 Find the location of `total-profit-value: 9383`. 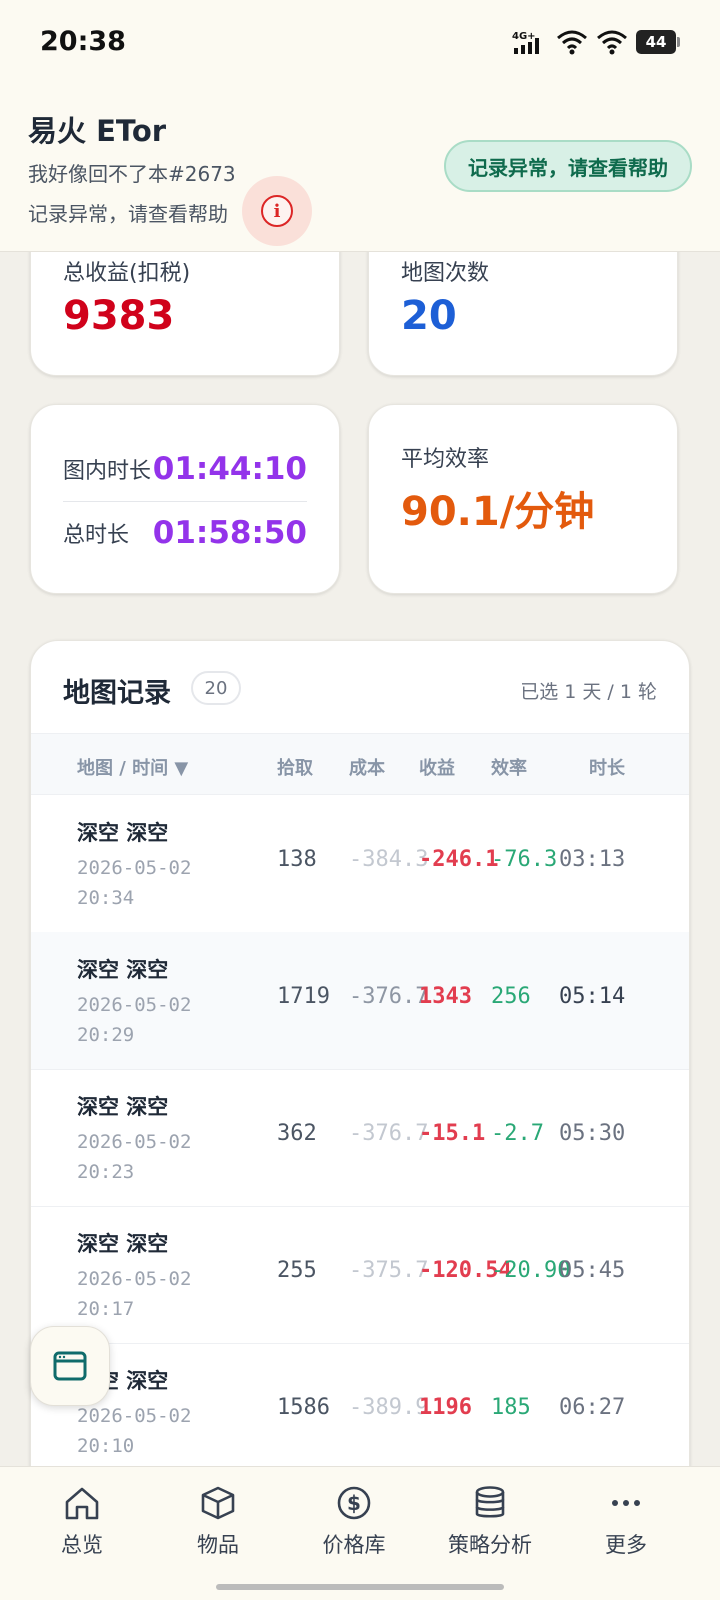

total-profit-value: 9383 is located at coordinates (119, 316).